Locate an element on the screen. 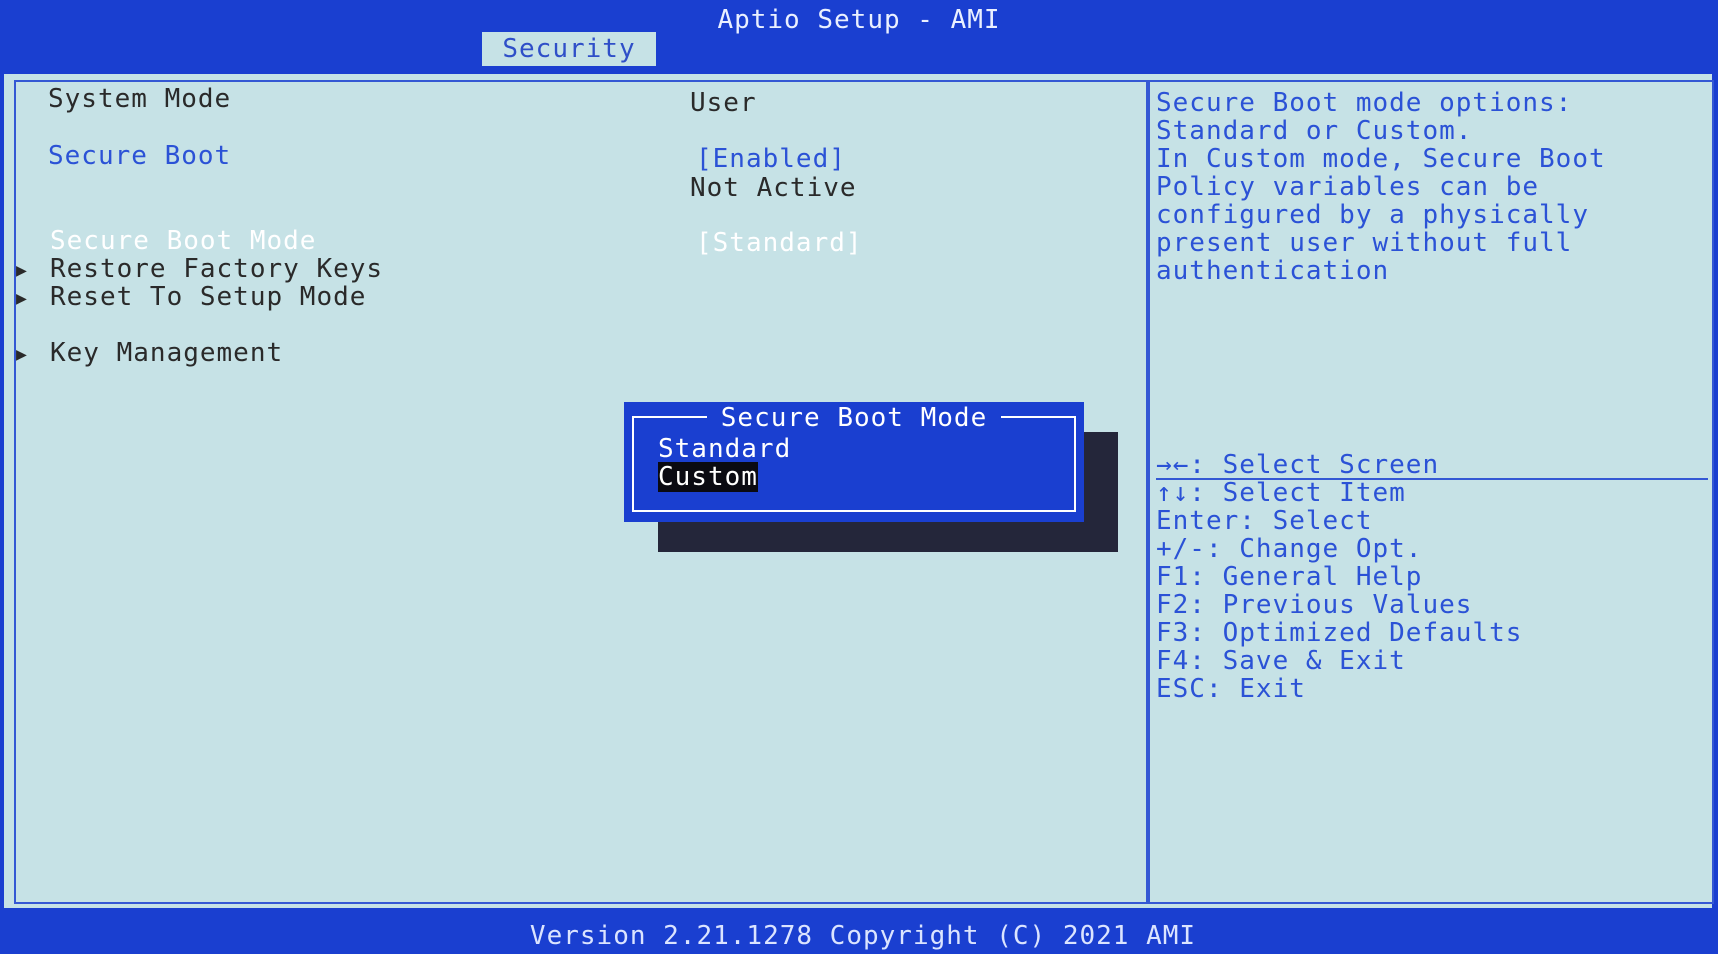 The width and height of the screenshot is (1718, 954). help-line: present user without full is located at coordinates (1364, 243).